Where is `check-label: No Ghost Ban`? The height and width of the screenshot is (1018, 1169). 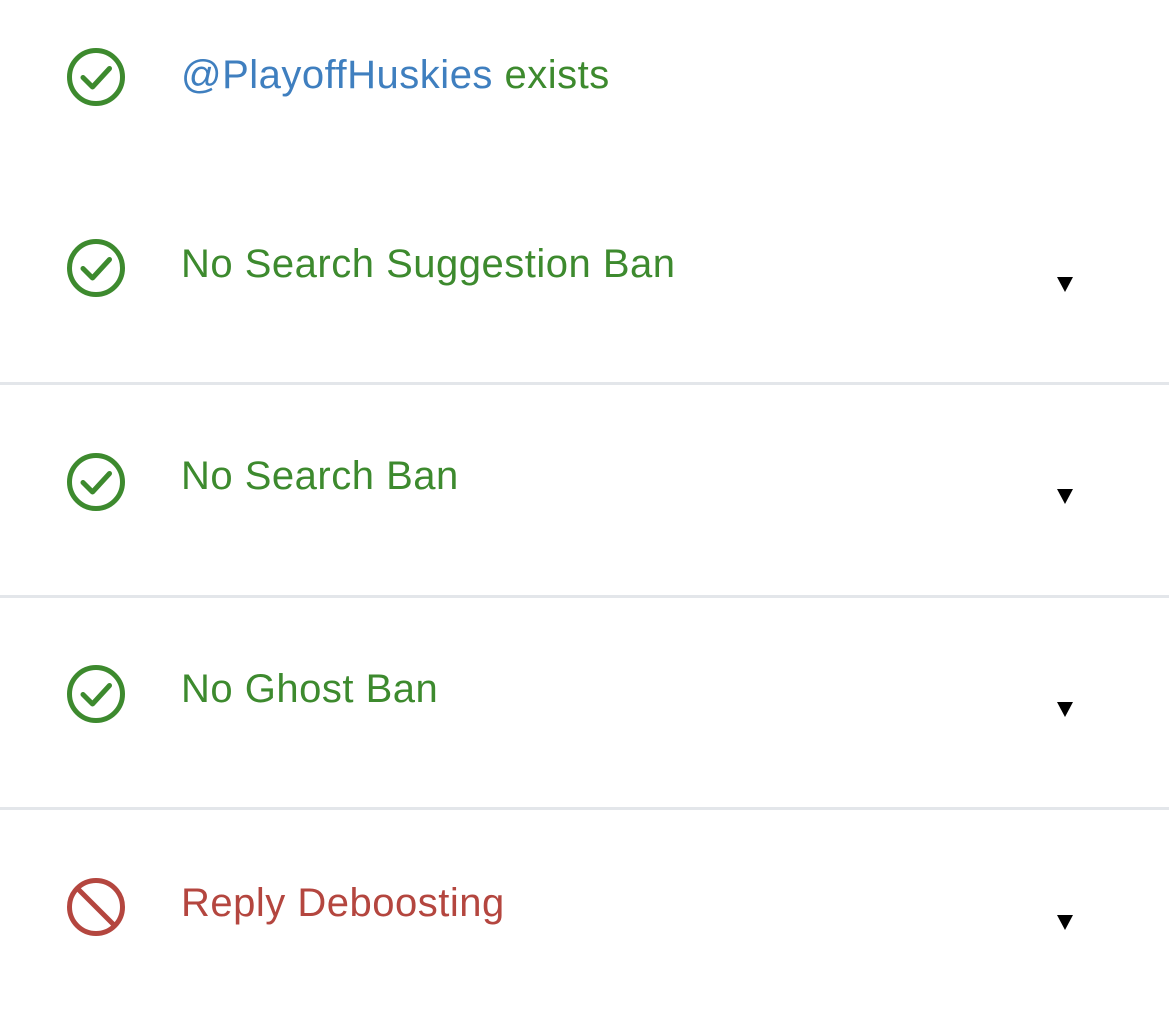
check-label: No Ghost Ban is located at coordinates (310, 689).